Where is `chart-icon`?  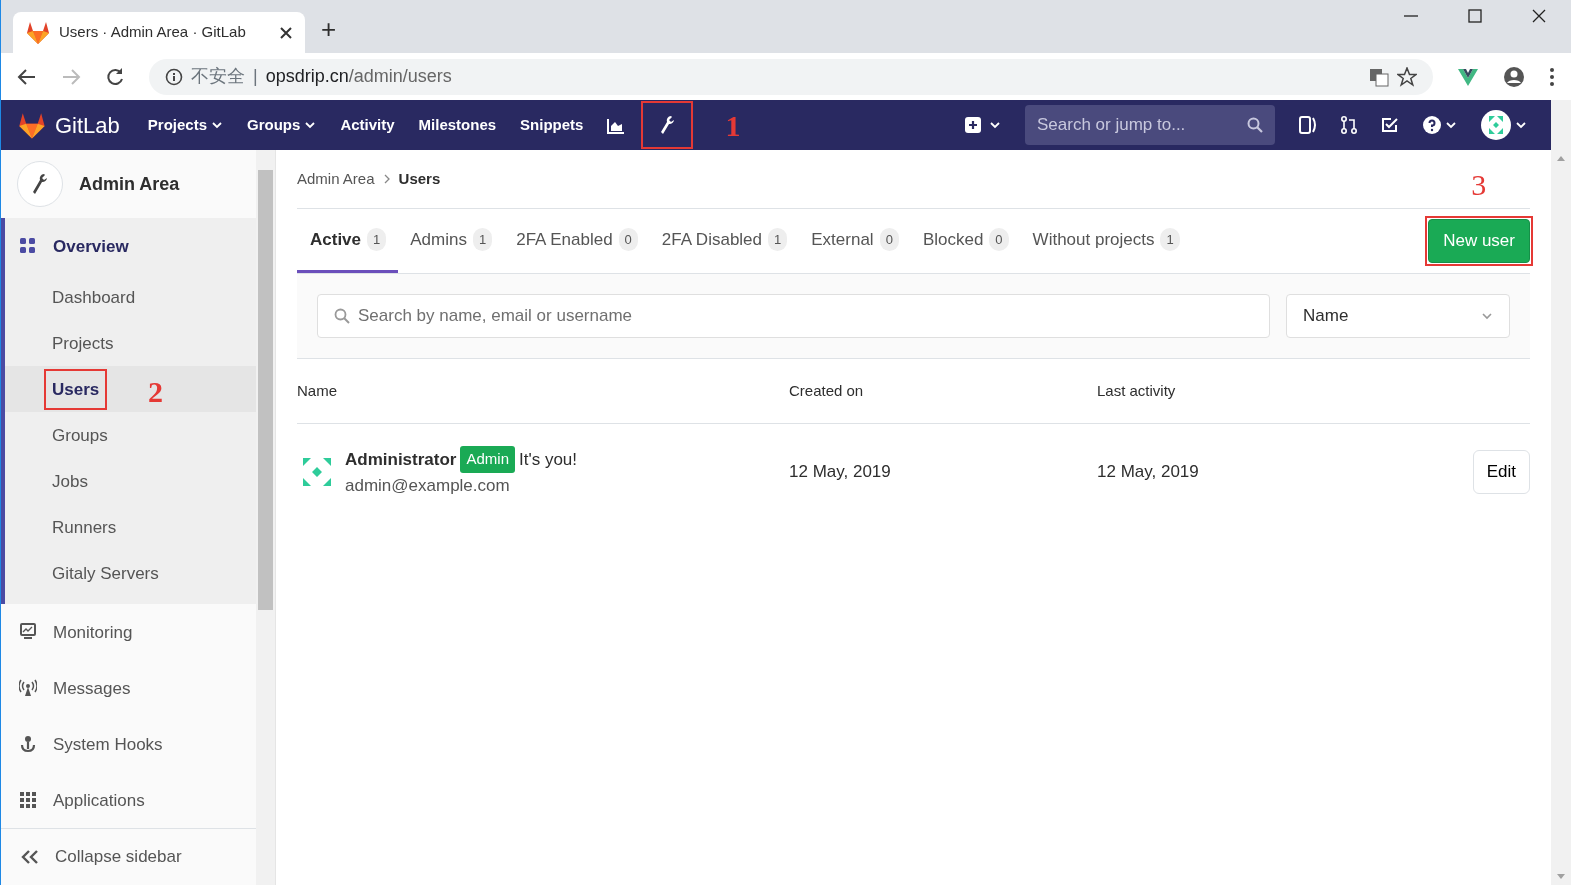 chart-icon is located at coordinates (616, 125).